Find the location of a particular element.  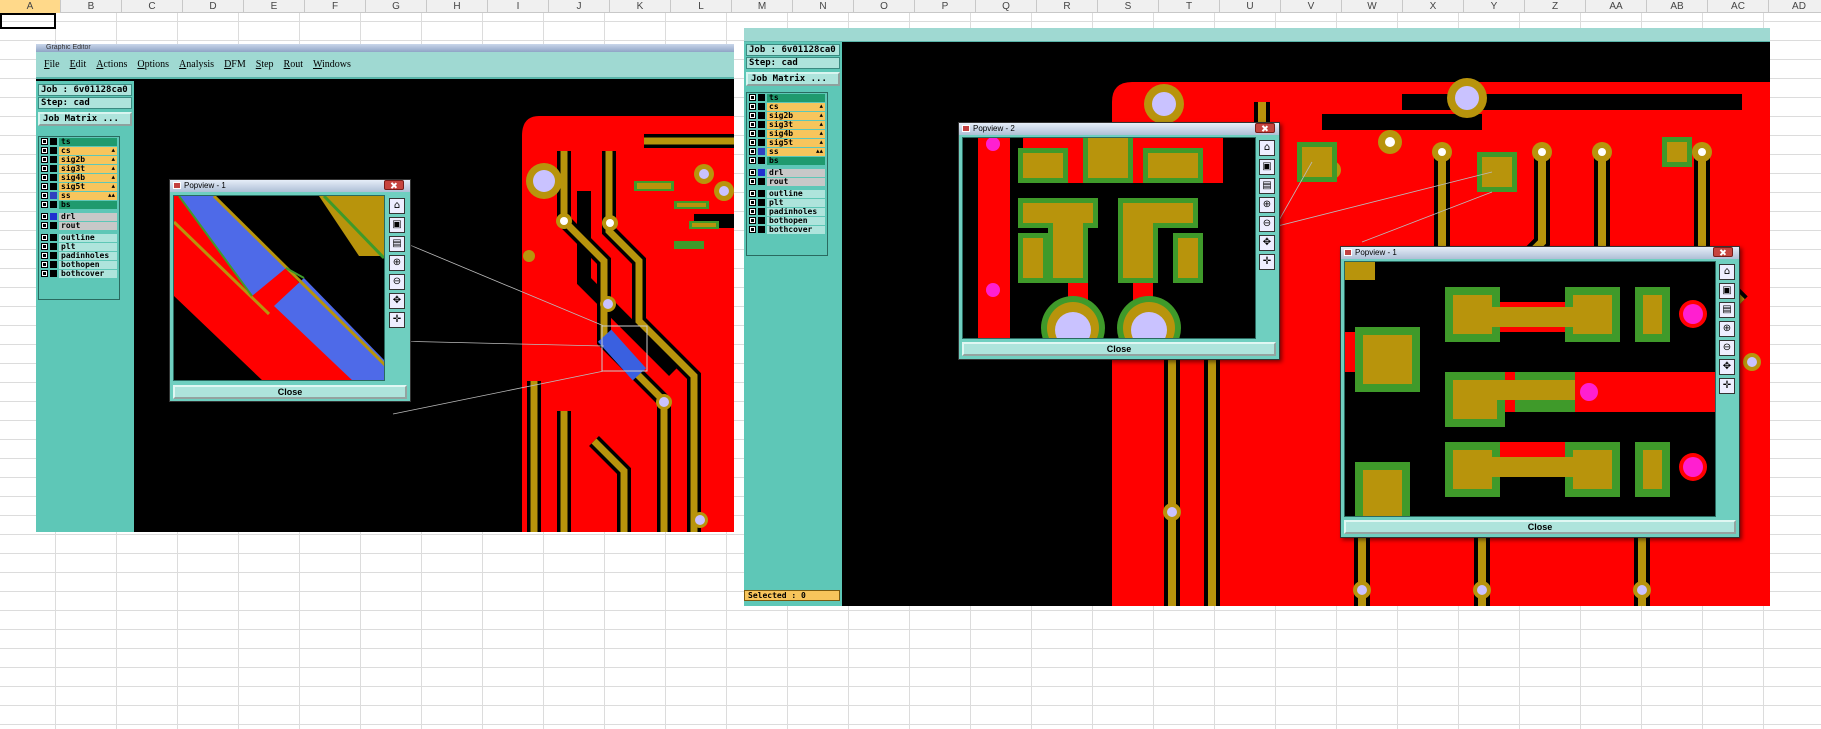

column-header: I is located at coordinates (518, 6).